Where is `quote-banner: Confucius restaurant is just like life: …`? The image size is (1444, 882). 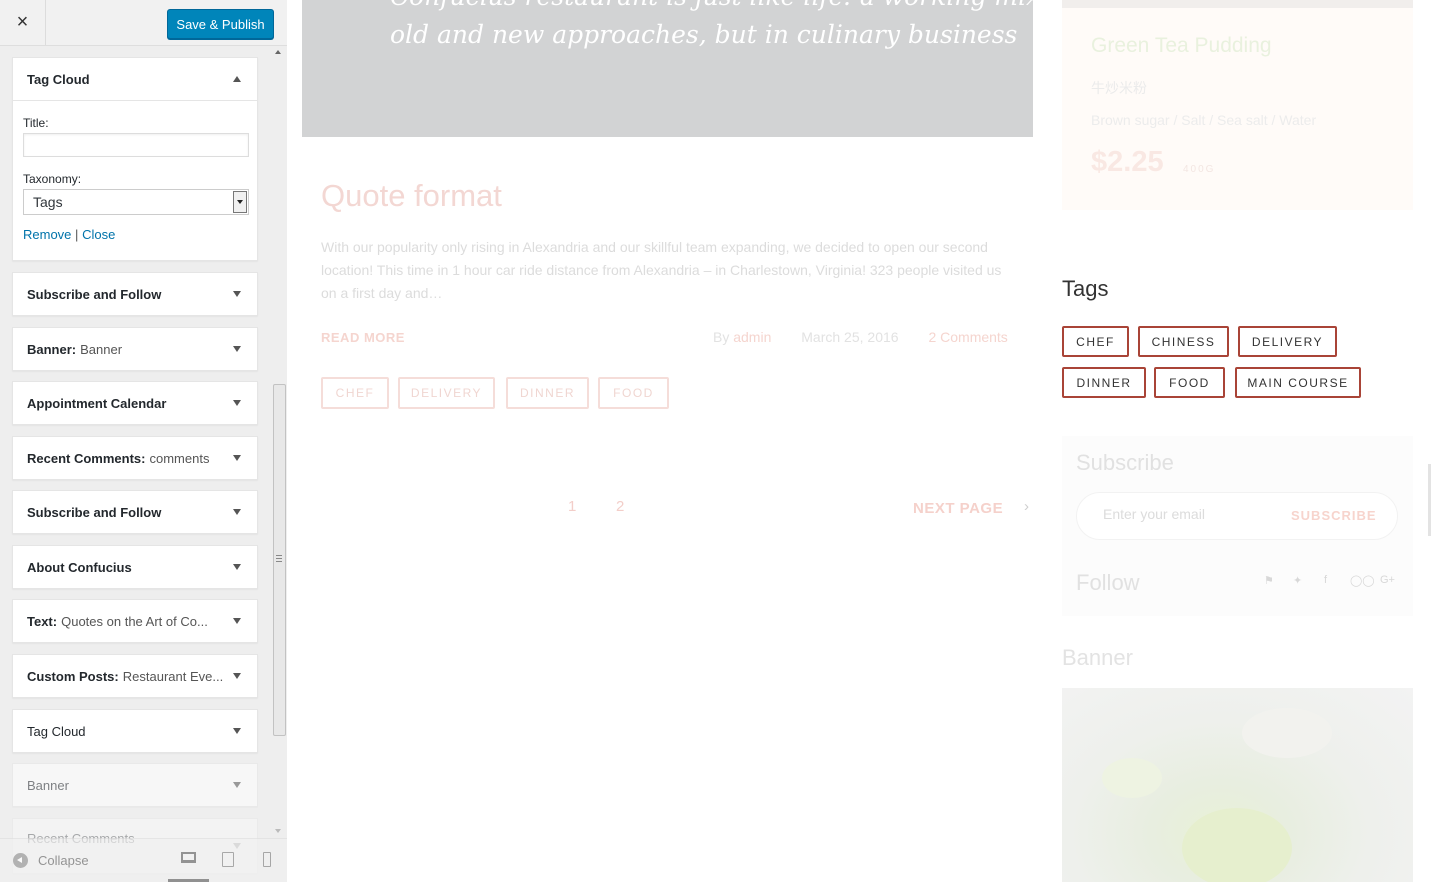
quote-banner: Confucius restaurant is just like life: … is located at coordinates (687, 68).